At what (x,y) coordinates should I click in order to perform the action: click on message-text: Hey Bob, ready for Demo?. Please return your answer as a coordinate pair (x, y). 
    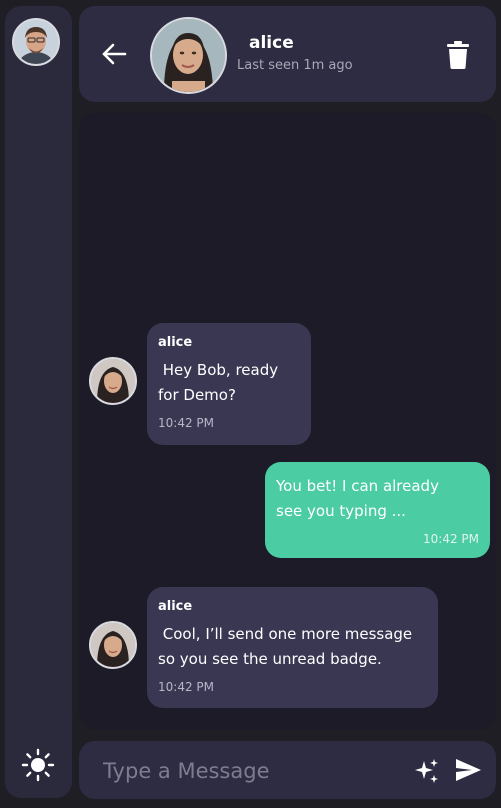
    Looking at the image, I should click on (218, 382).